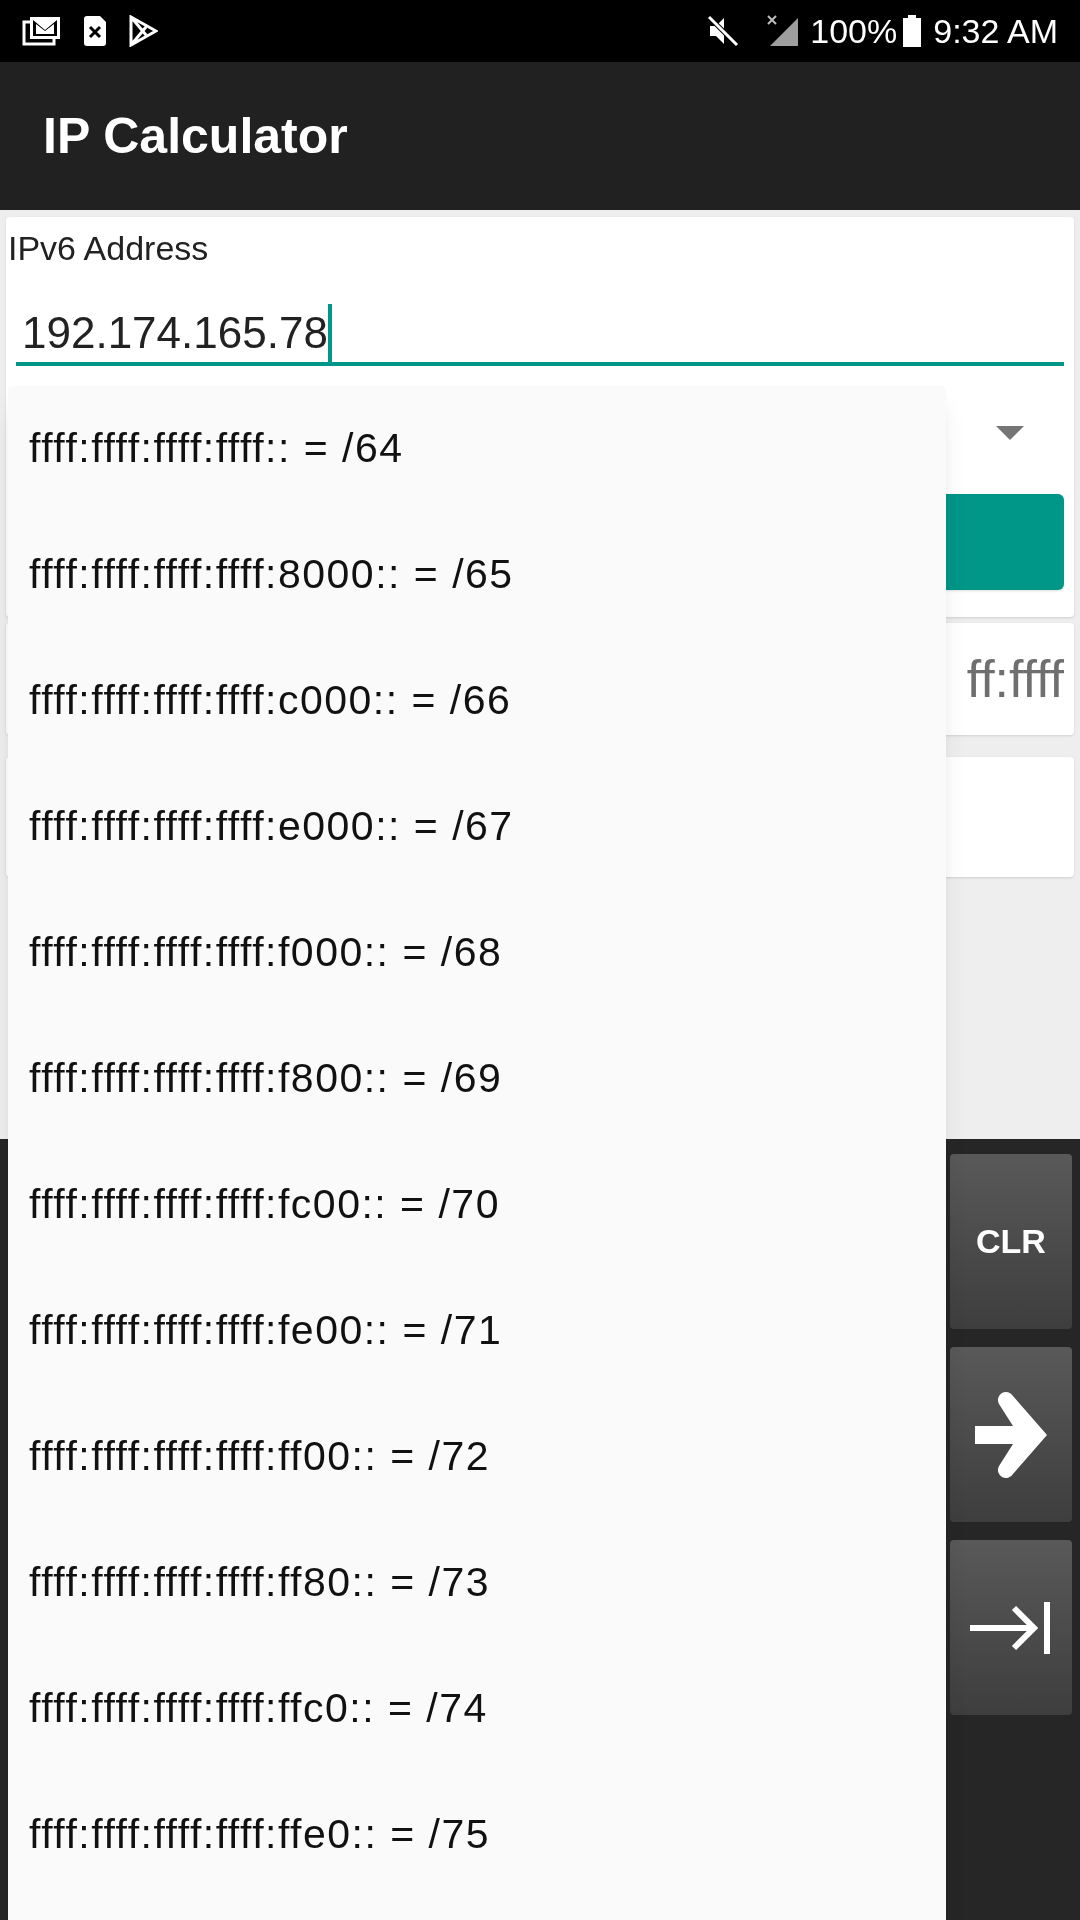 Image resolution: width=1080 pixels, height=1920 pixels. I want to click on dropdown-option: ffff:ffff:ffff:ffff:fe00:: = /71, so click(477, 1331).